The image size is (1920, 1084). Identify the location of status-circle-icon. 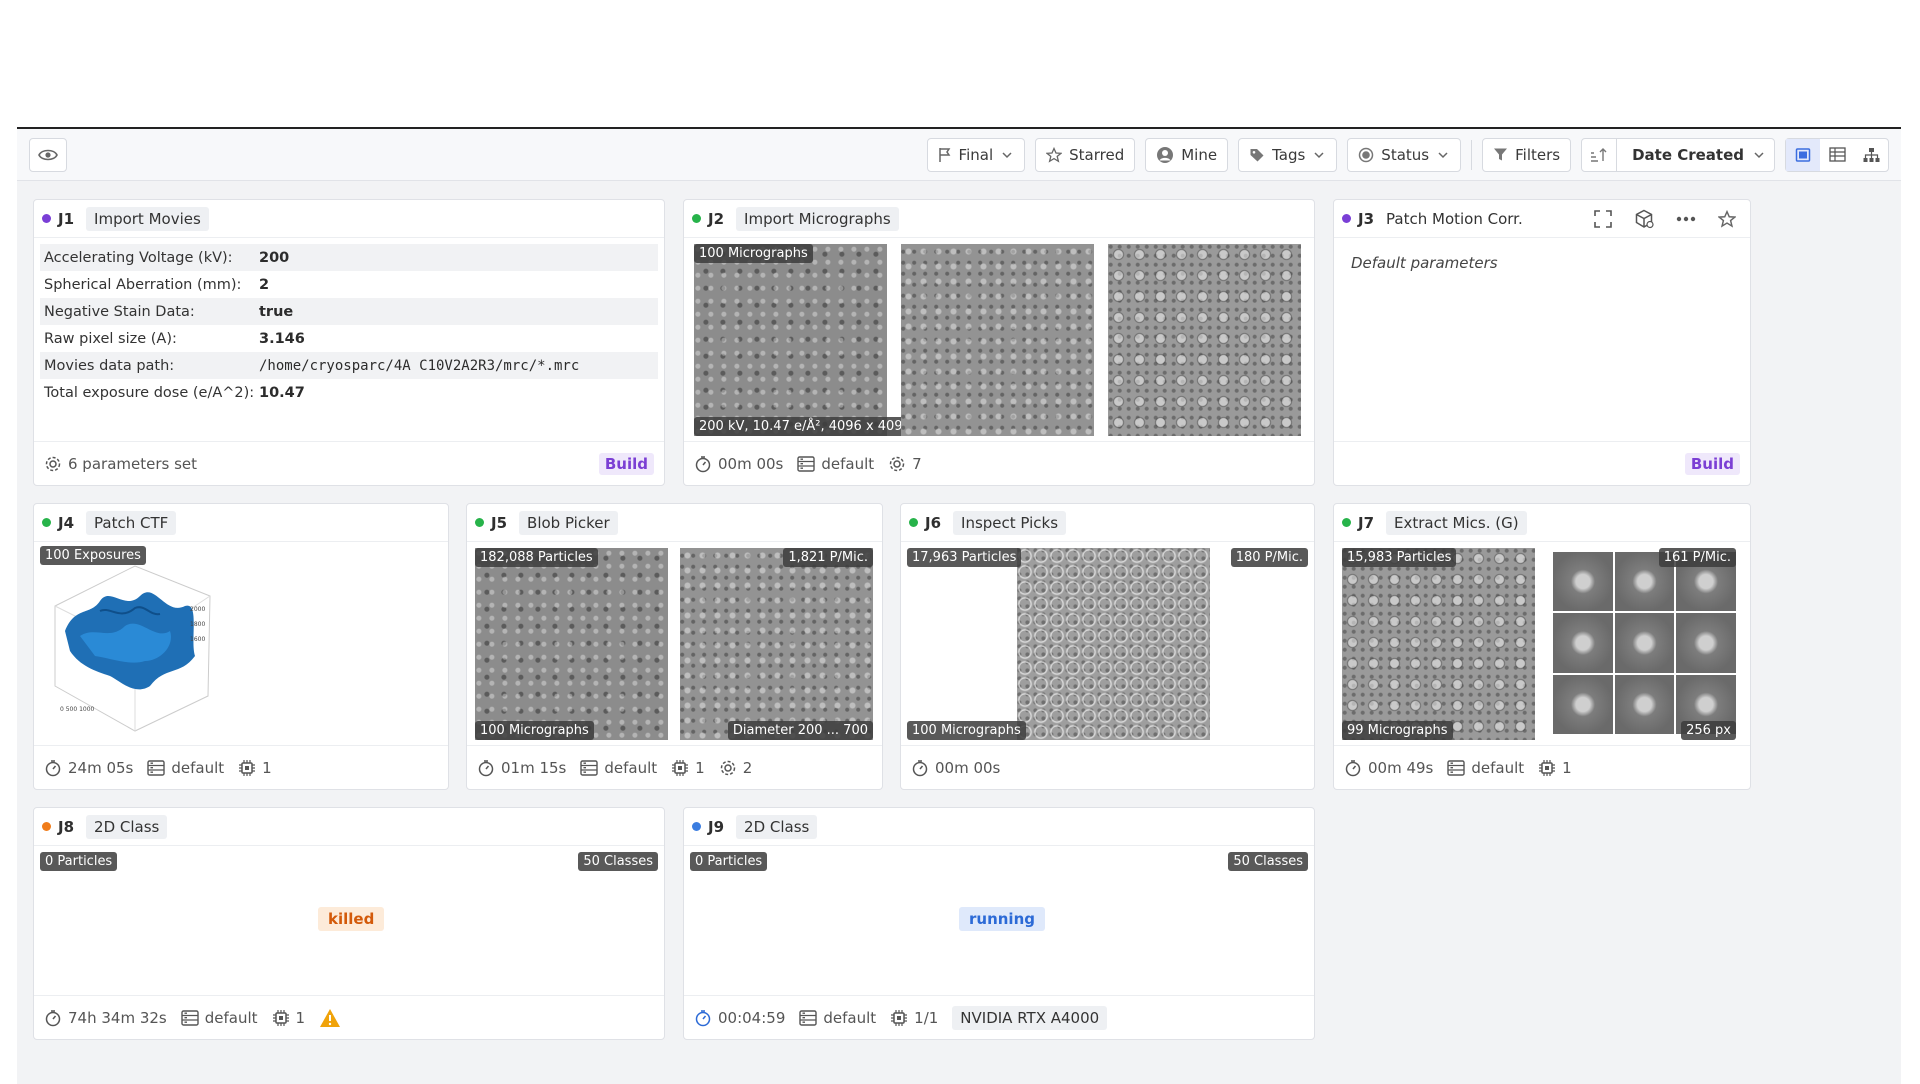
(1366, 154).